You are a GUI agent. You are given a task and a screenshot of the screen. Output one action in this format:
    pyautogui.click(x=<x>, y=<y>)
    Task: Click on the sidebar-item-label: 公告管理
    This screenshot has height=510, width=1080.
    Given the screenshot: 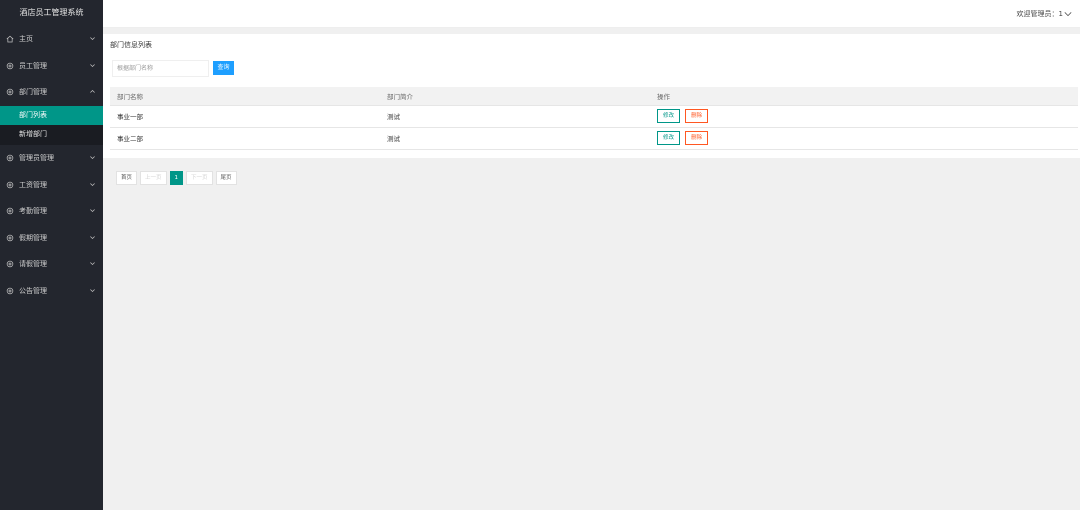 What is the action you would take?
    pyautogui.click(x=33, y=291)
    